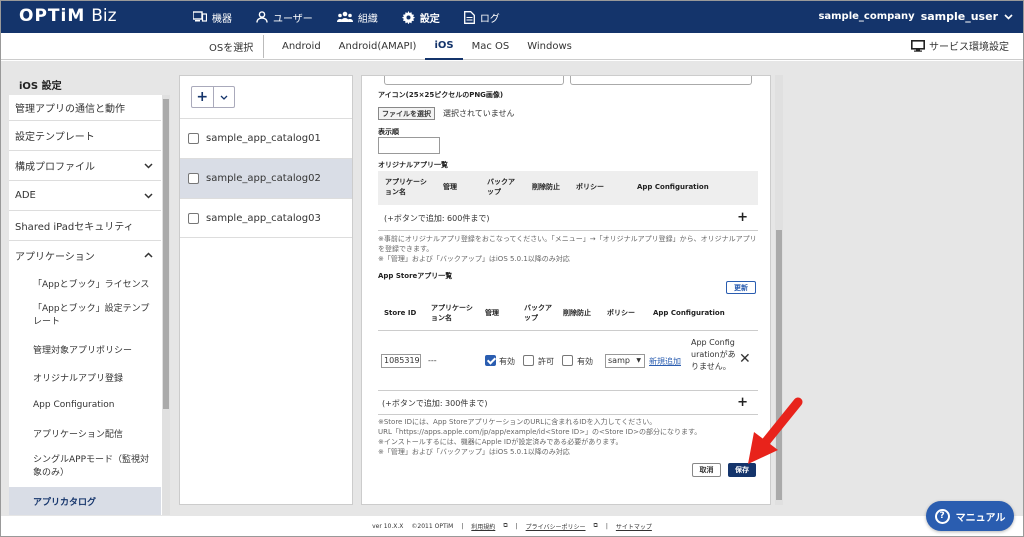 This screenshot has width=1024, height=537. I want to click on tab-ios: iOS, so click(444, 46).